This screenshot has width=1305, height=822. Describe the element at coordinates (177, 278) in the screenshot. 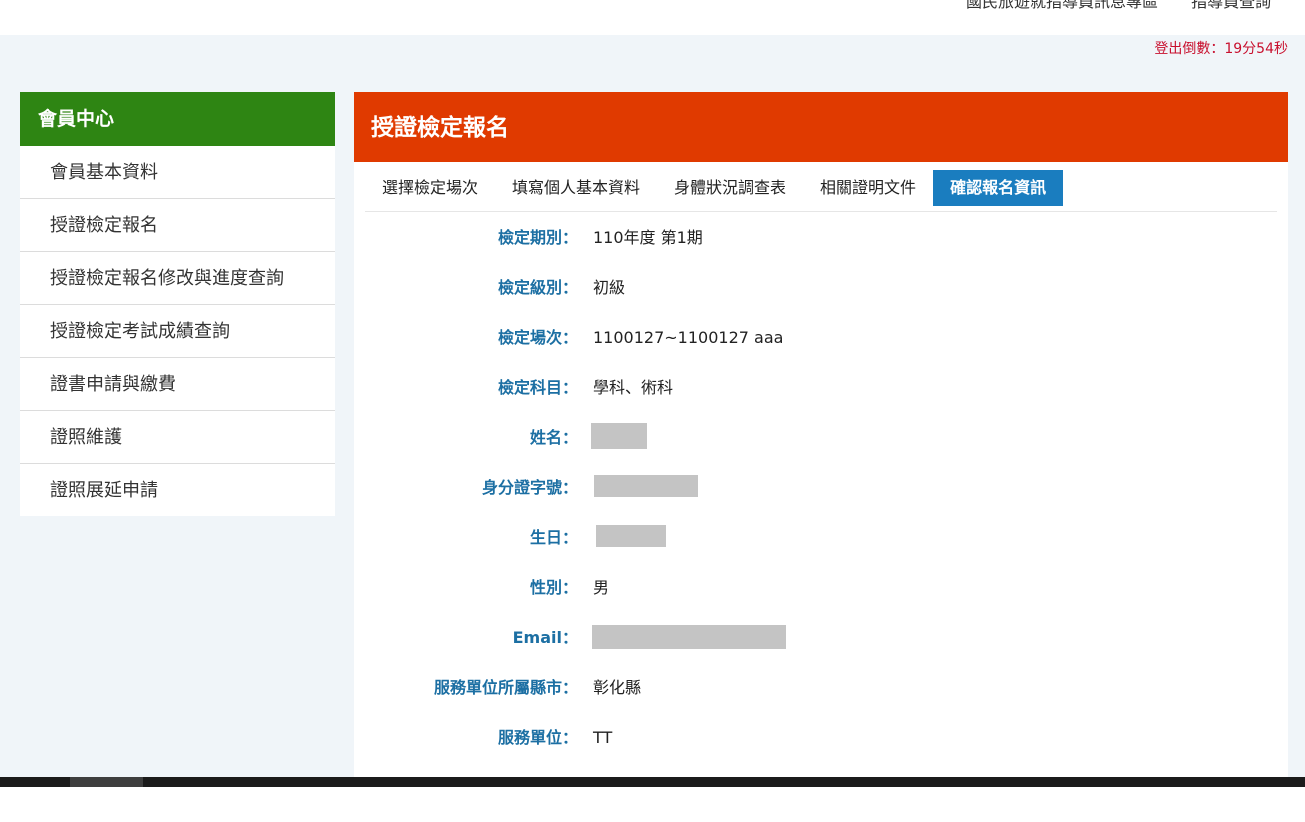

I see `sidebar-item-registration-edit-progress: 授證檢定報名修改與進度查詢` at that location.